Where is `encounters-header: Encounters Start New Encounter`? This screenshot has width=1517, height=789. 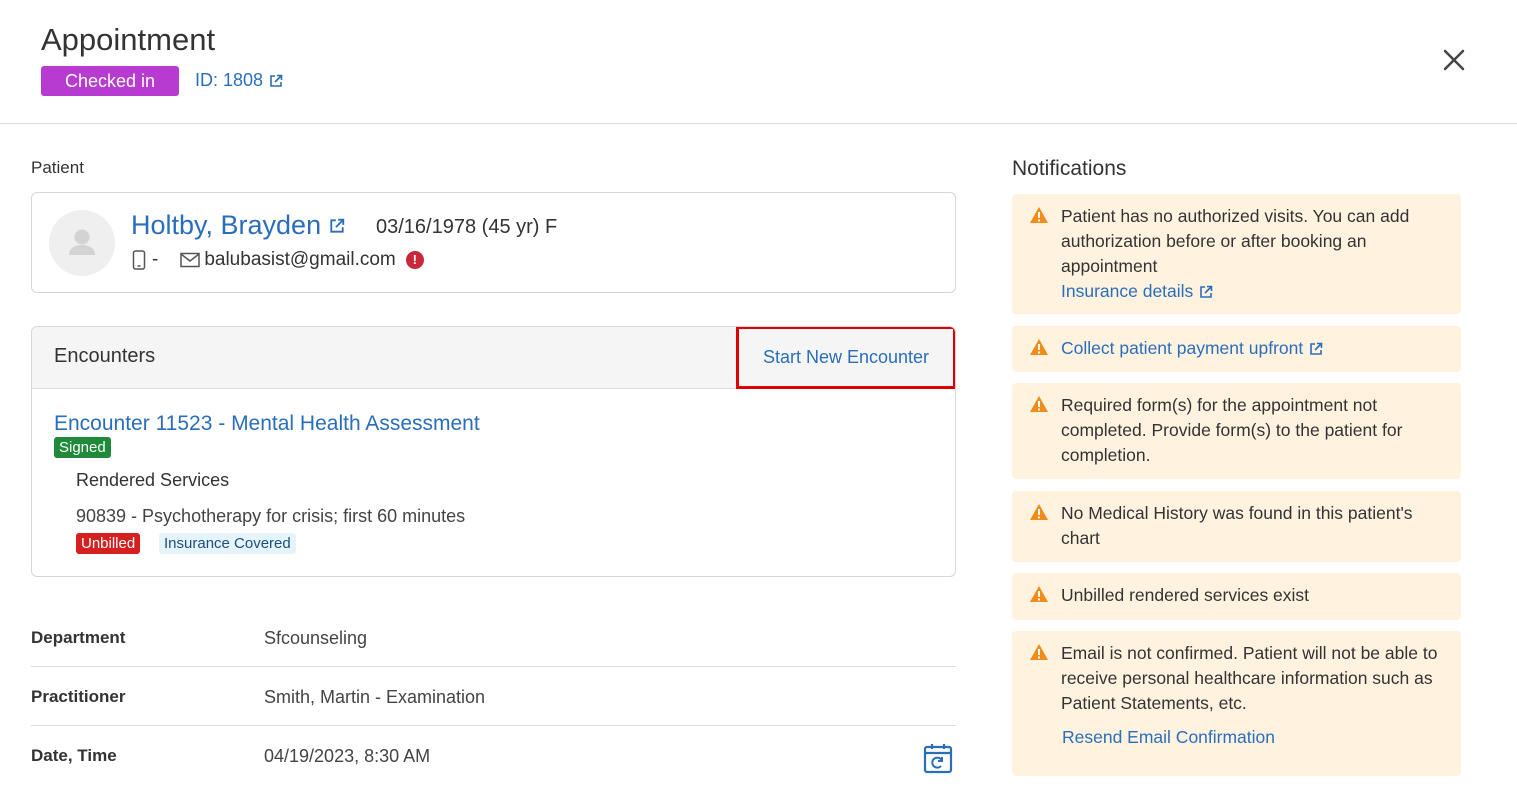 encounters-header: Encounters Start New Encounter is located at coordinates (493, 358).